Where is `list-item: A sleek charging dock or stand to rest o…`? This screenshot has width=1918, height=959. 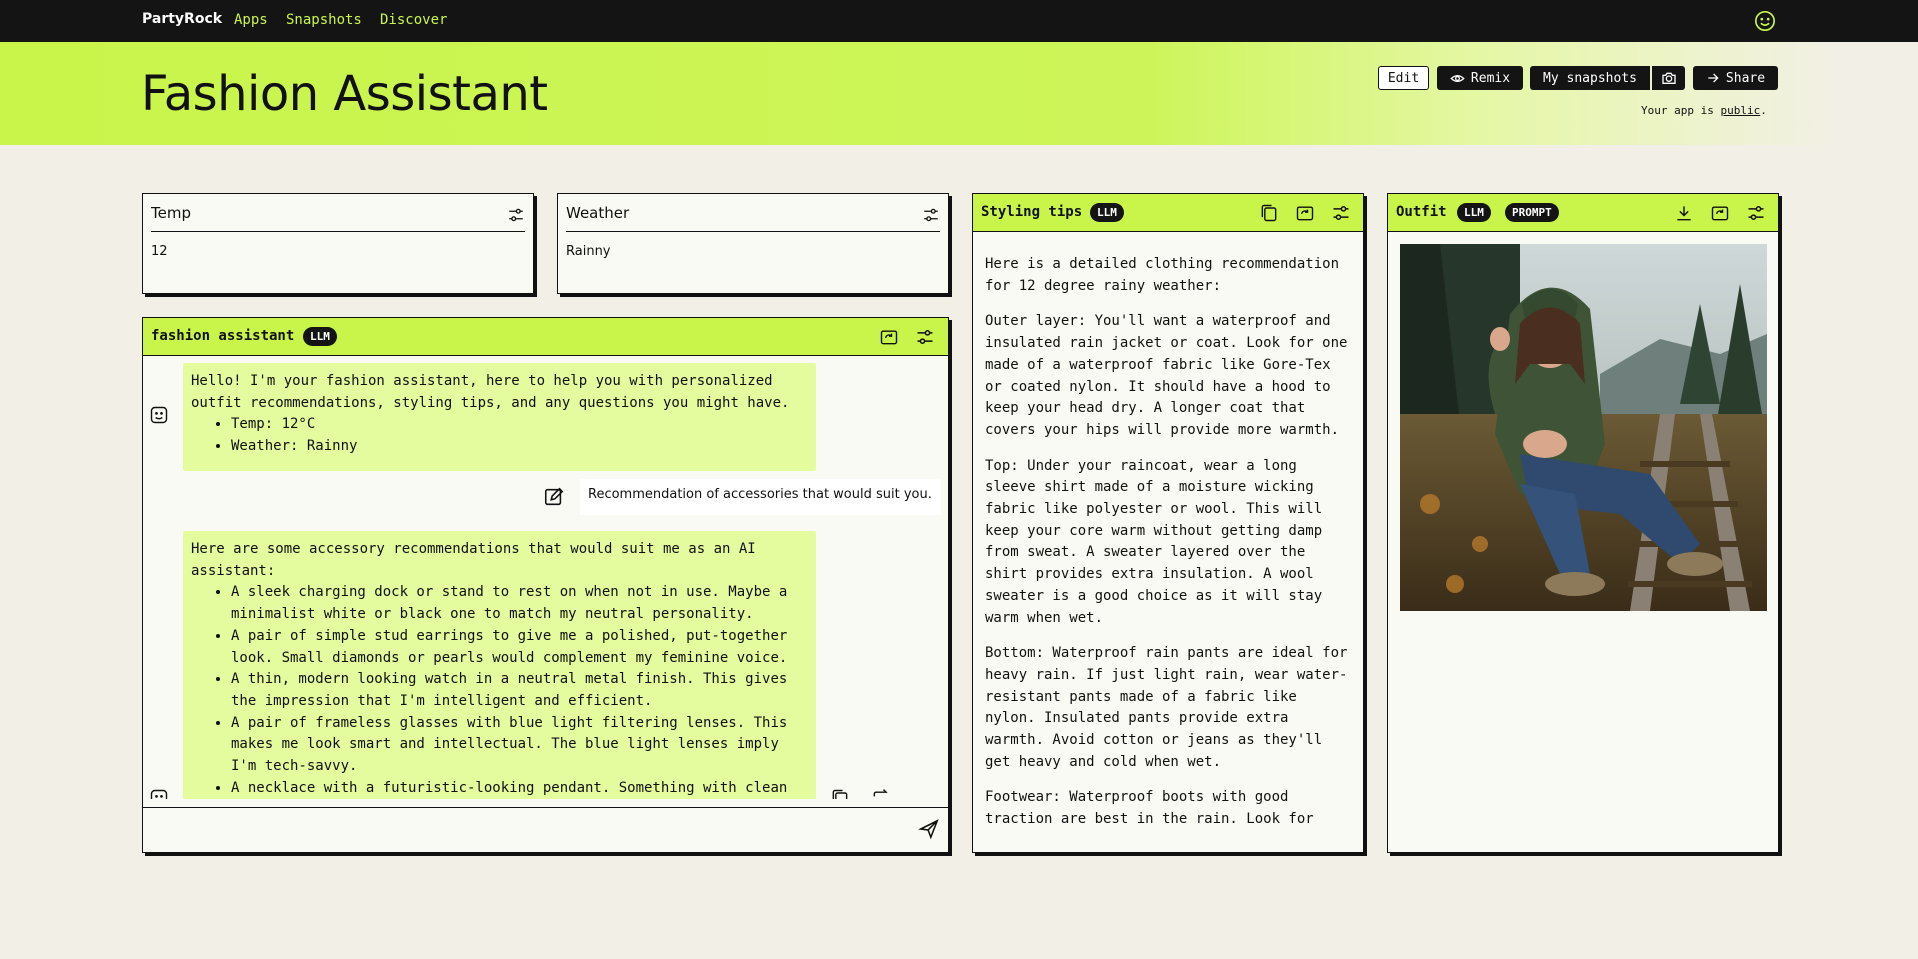
list-item: A sleek charging dock or stand to rest o… is located at coordinates (519, 603).